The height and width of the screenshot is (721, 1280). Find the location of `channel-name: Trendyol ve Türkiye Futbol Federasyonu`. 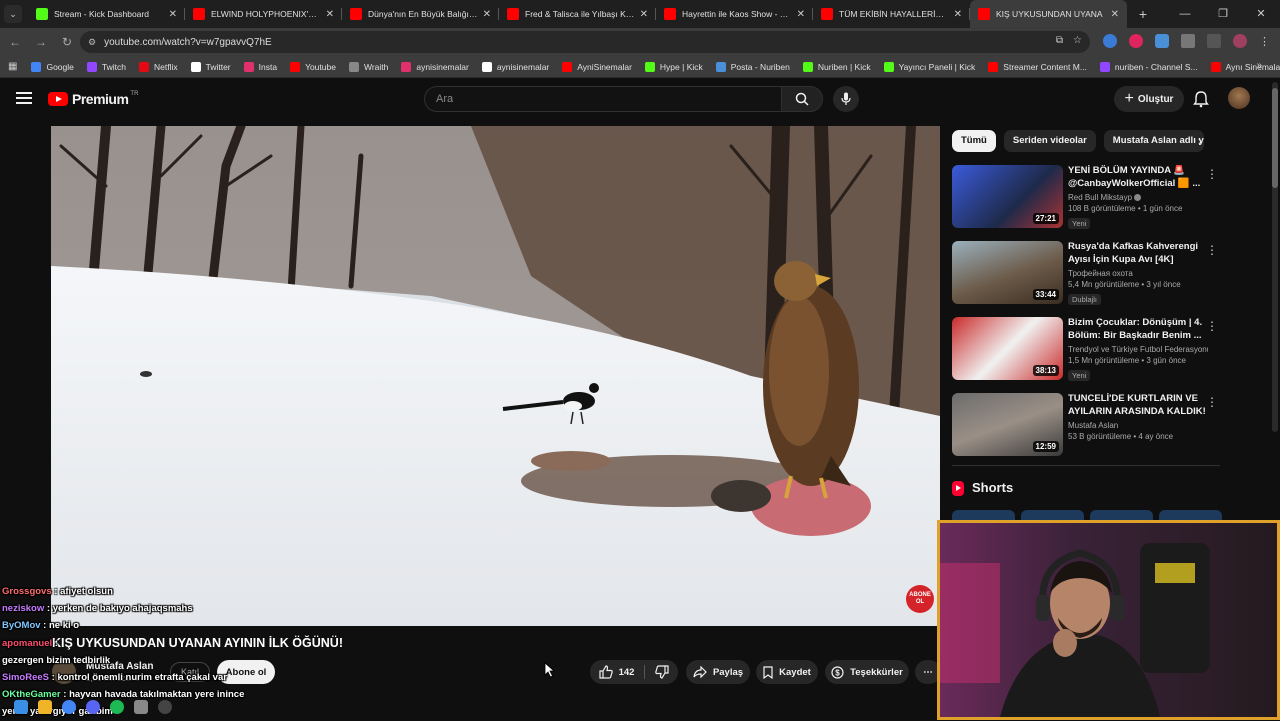

channel-name: Trendyol ve Türkiye Futbol Federasyonu is located at coordinates (1138, 349).